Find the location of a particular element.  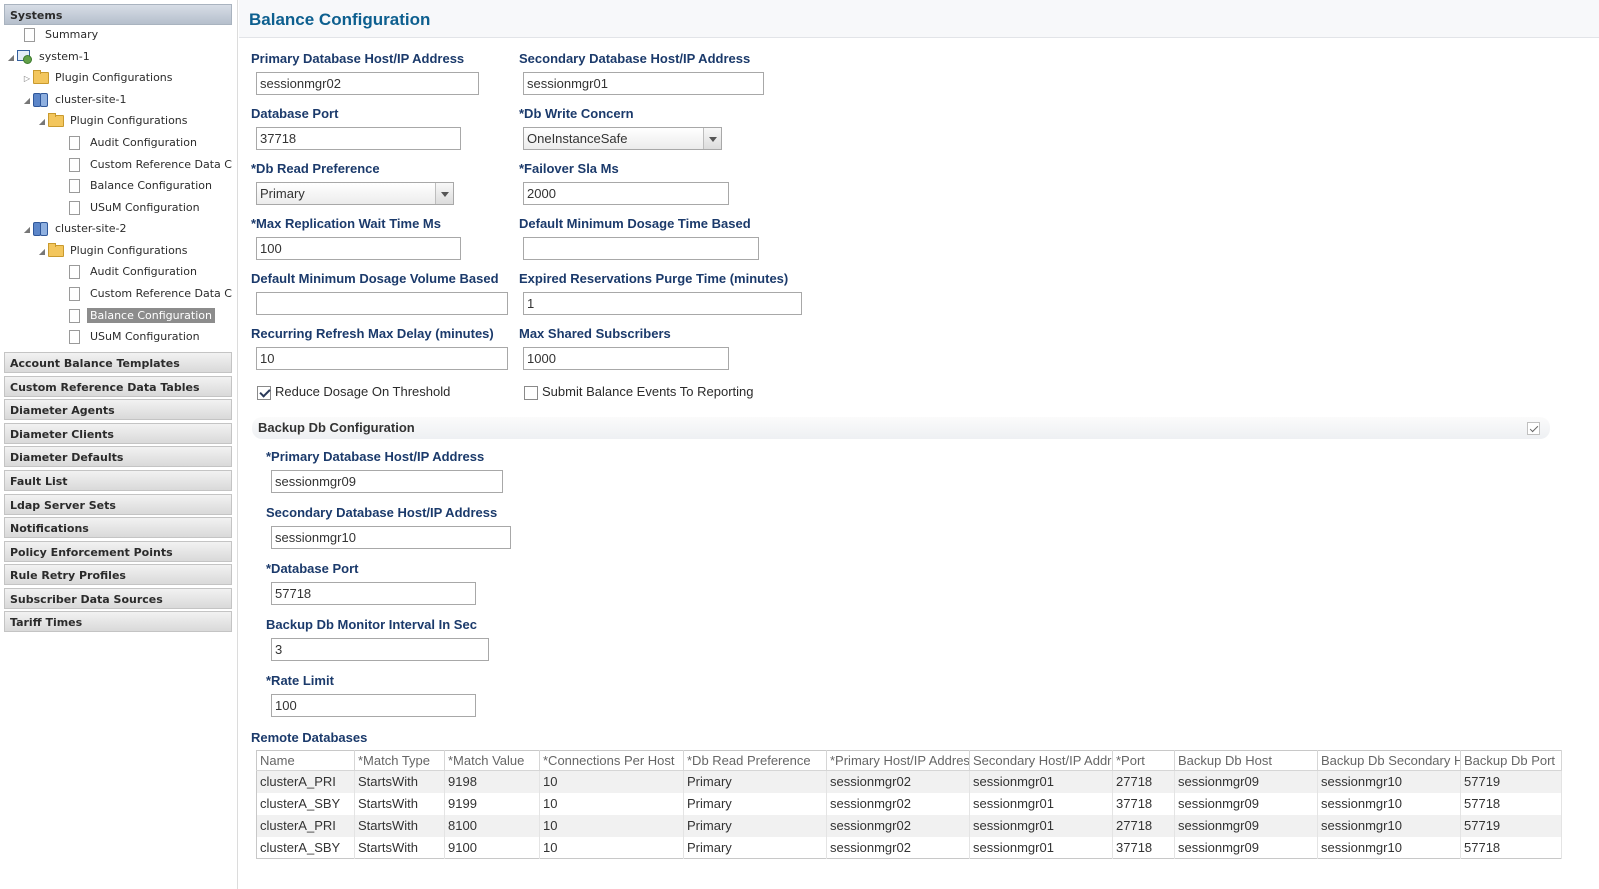

rate-limit-input: 100 is located at coordinates (373, 705).